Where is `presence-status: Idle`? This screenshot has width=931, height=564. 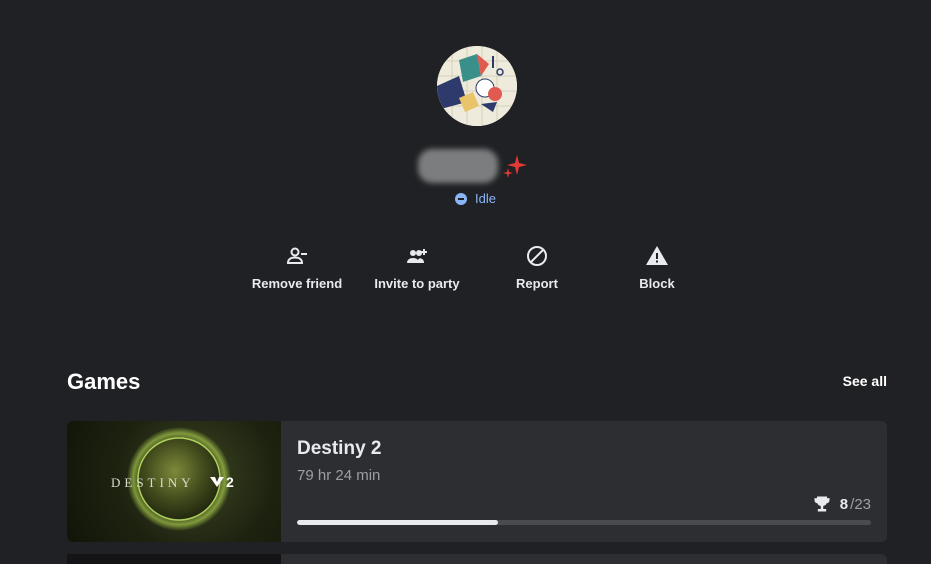 presence-status: Idle is located at coordinates (475, 198).